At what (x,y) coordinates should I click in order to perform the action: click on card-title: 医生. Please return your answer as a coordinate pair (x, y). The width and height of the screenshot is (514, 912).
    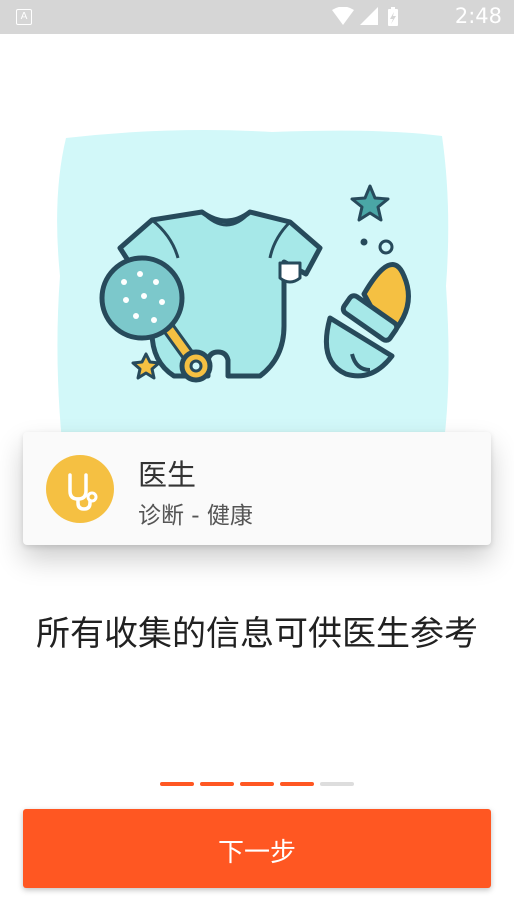
    Looking at the image, I should click on (167, 475).